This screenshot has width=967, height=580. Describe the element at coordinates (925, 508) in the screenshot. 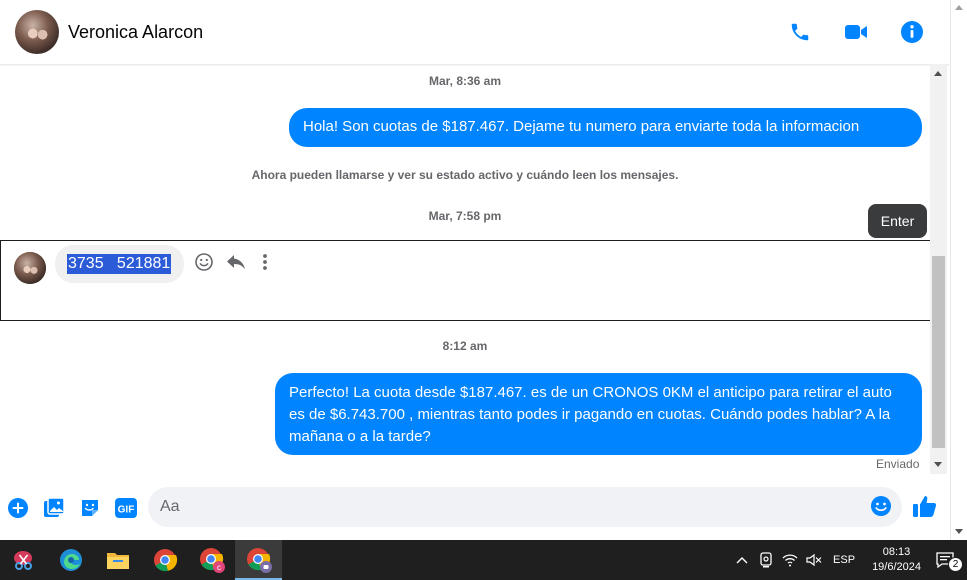

I see `thumbs-up-icon` at that location.